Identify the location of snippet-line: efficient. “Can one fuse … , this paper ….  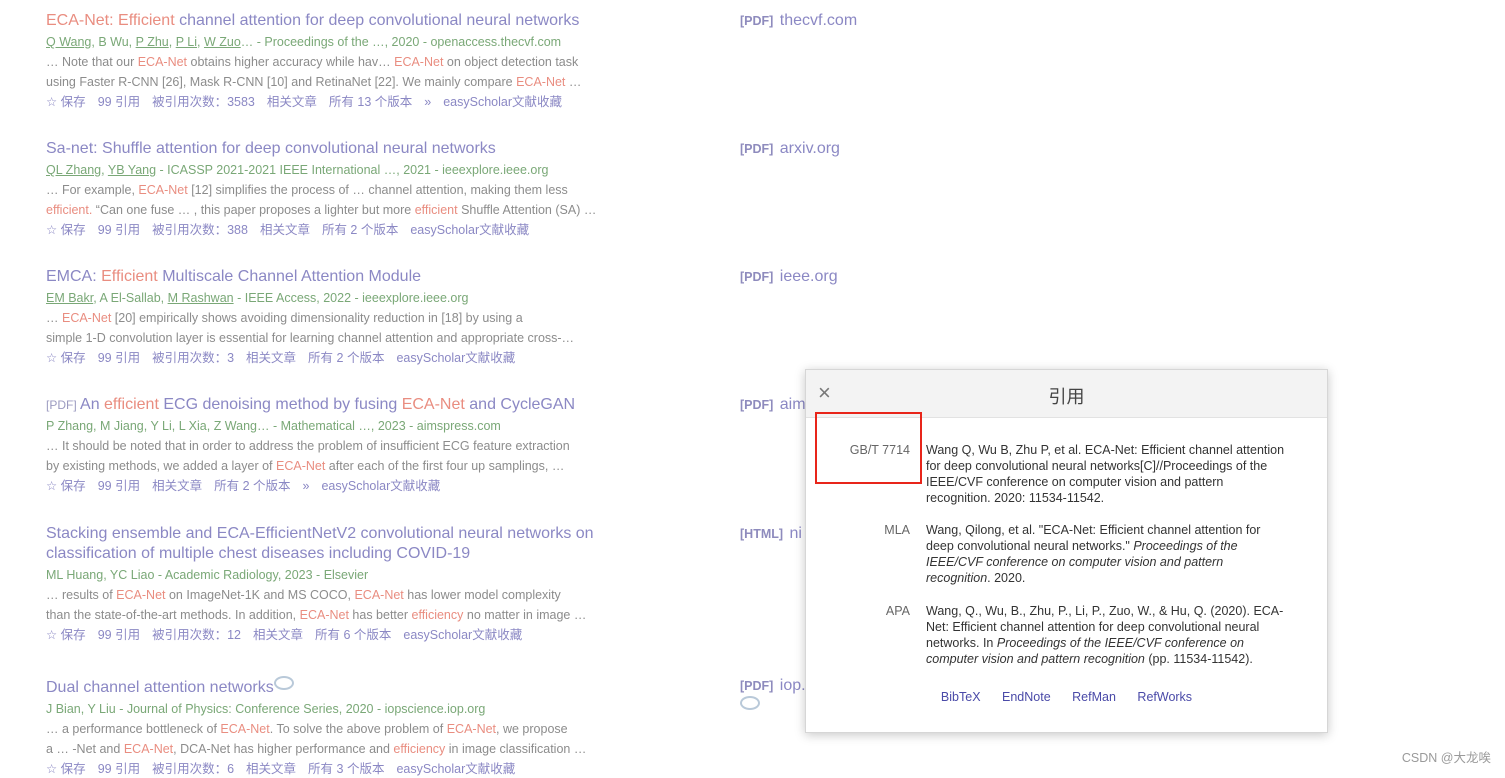
(346, 211).